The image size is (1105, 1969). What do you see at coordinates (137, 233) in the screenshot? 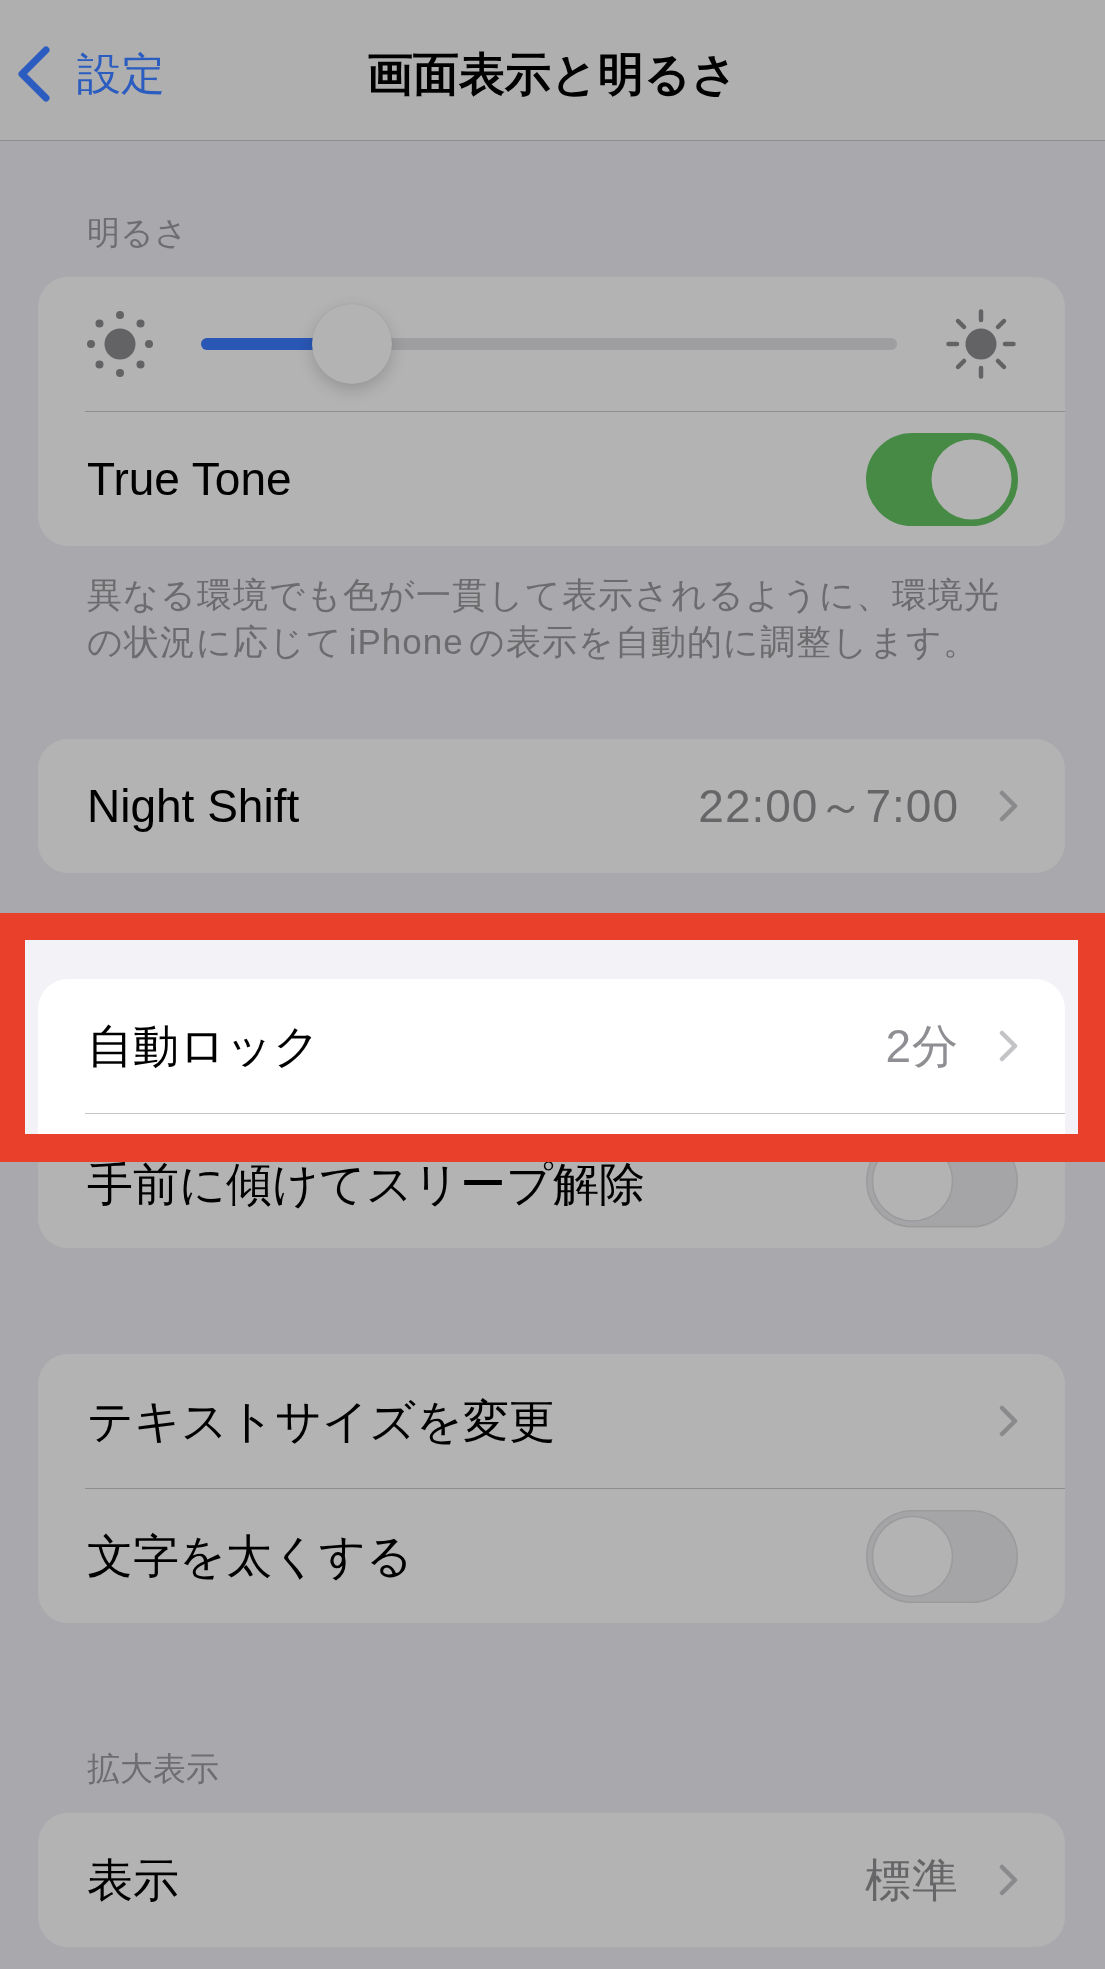
I see `section-header: 明るさ` at bounding box center [137, 233].